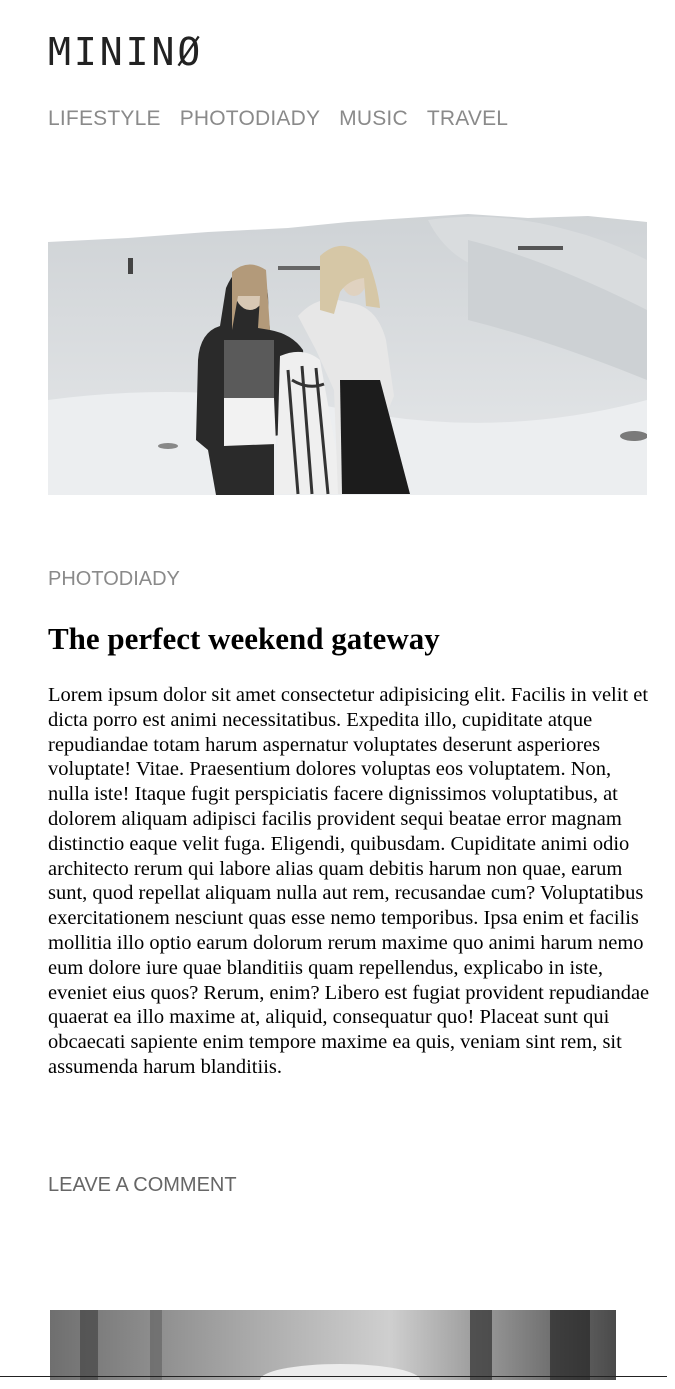 Image resolution: width=675 pixels, height=1389 pixels. I want to click on main-nav: LIFESTYLE PHOTODIADY MUSIC TRAVEL, so click(278, 119).